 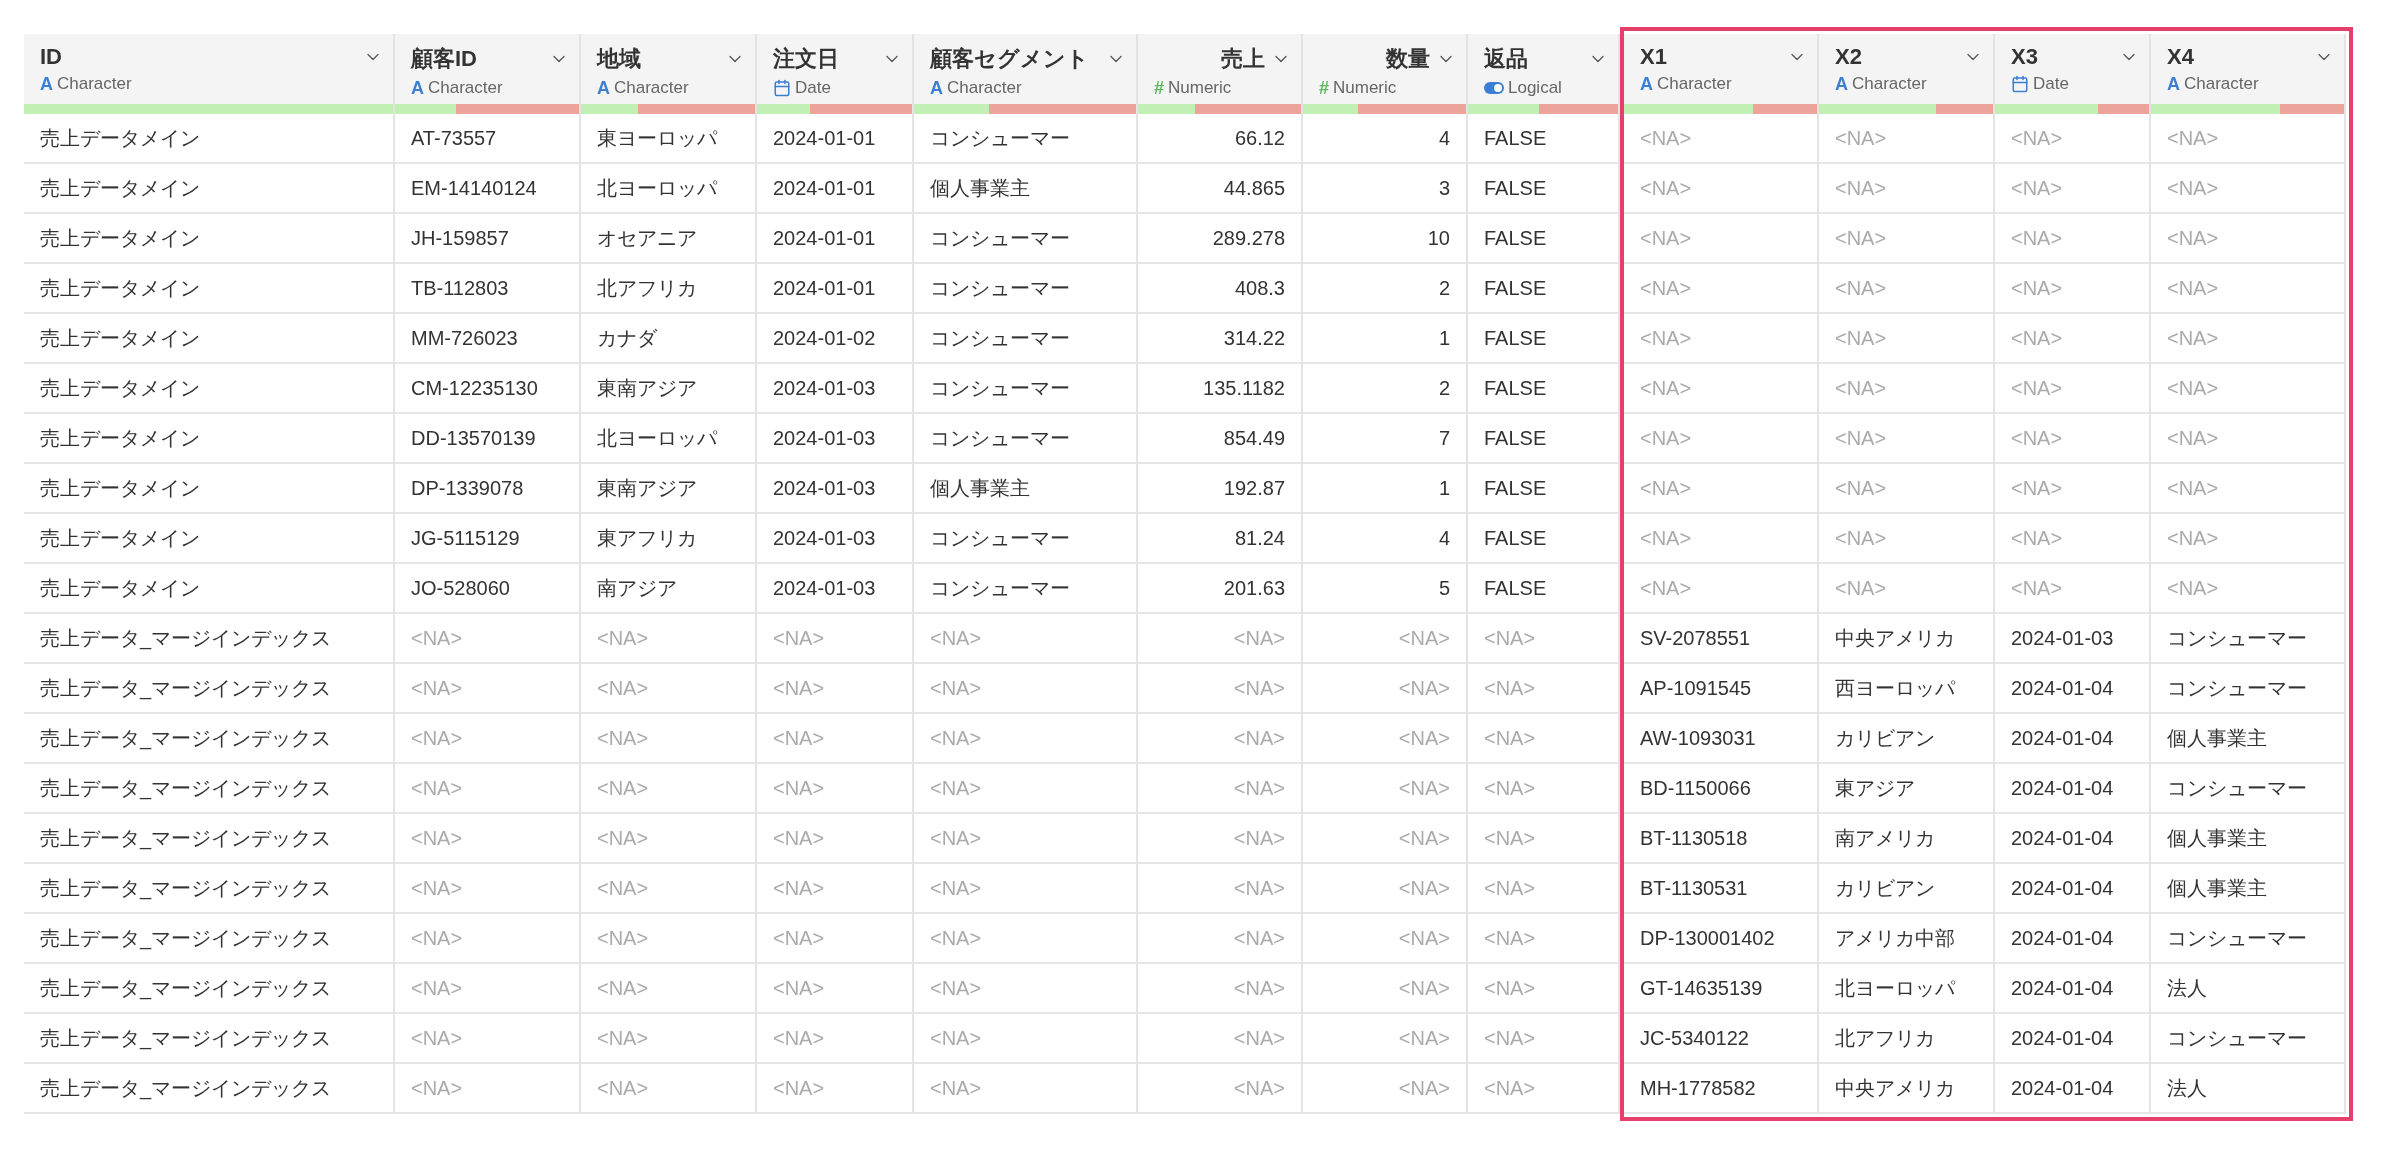 I want to click on column-type: Logical, so click(x=1535, y=88).